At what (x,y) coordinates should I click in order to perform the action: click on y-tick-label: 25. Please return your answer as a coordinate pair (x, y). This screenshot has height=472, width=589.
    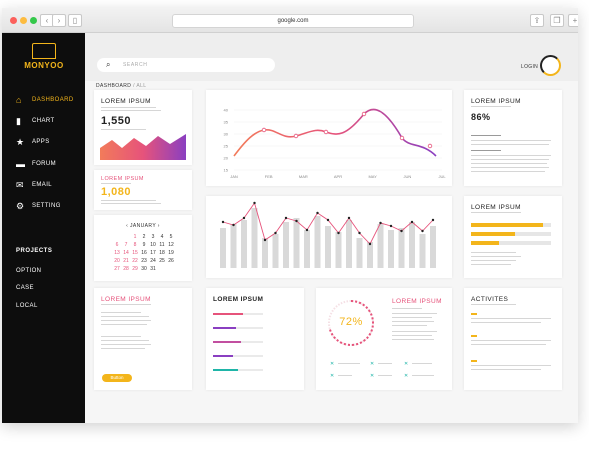
    Looking at the image, I should click on (226, 146).